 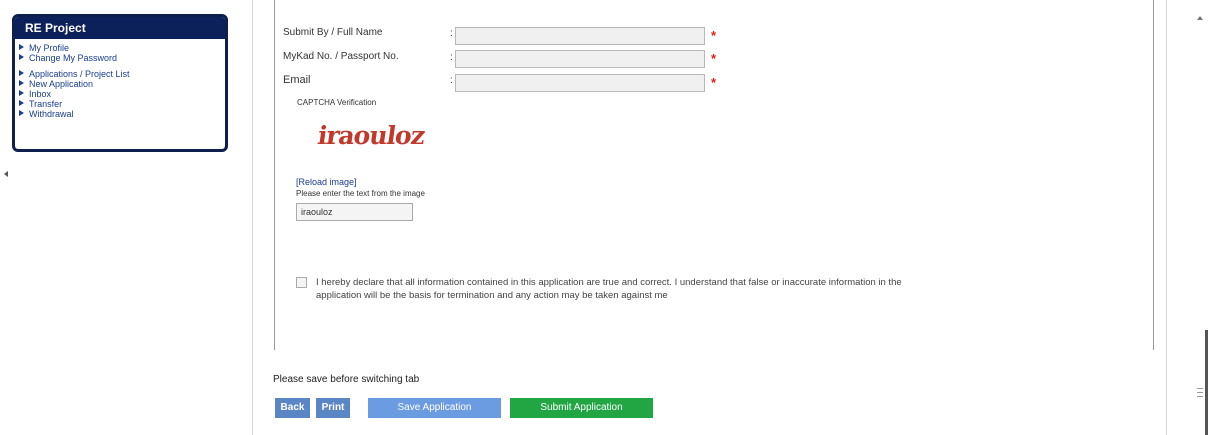 What do you see at coordinates (122, 94) in the screenshot?
I see `sidebar-item-inbox: Inbox` at bounding box center [122, 94].